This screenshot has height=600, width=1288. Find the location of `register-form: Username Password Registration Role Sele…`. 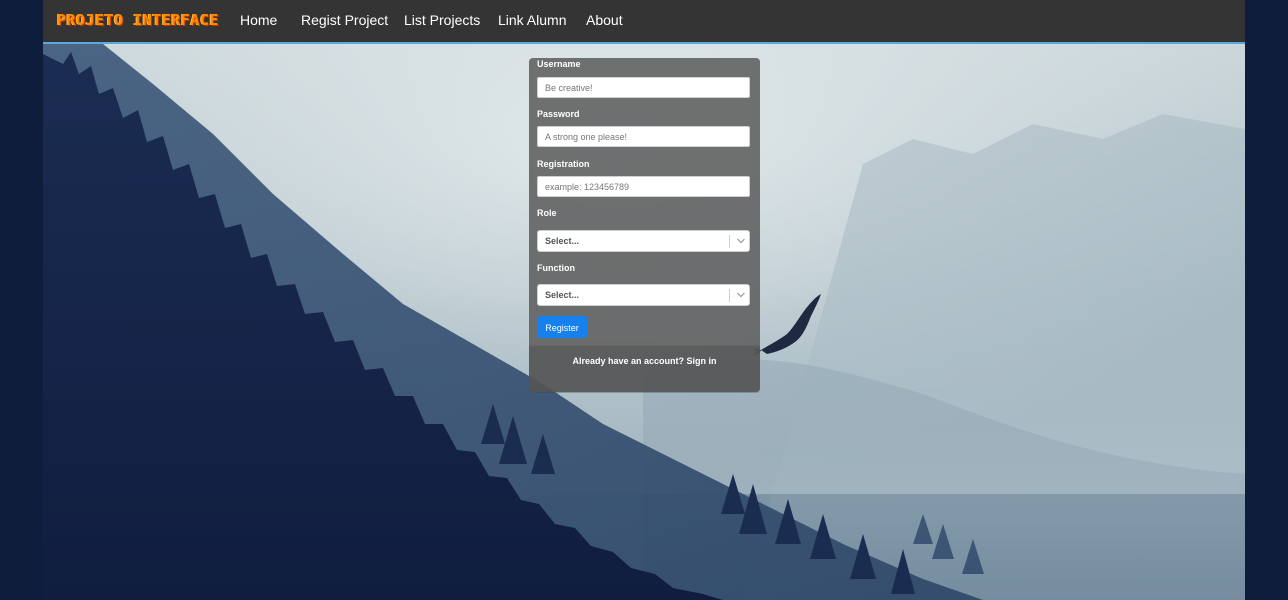

register-form: Username Password Registration Role Sele… is located at coordinates (644, 225).